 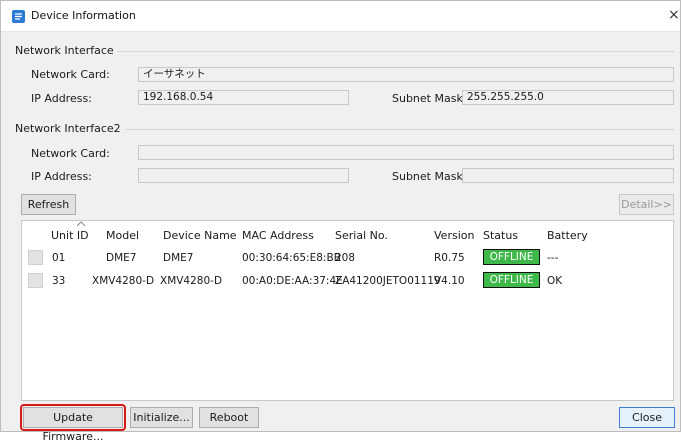 I want to click on version-cell: R0.75, so click(x=449, y=258).